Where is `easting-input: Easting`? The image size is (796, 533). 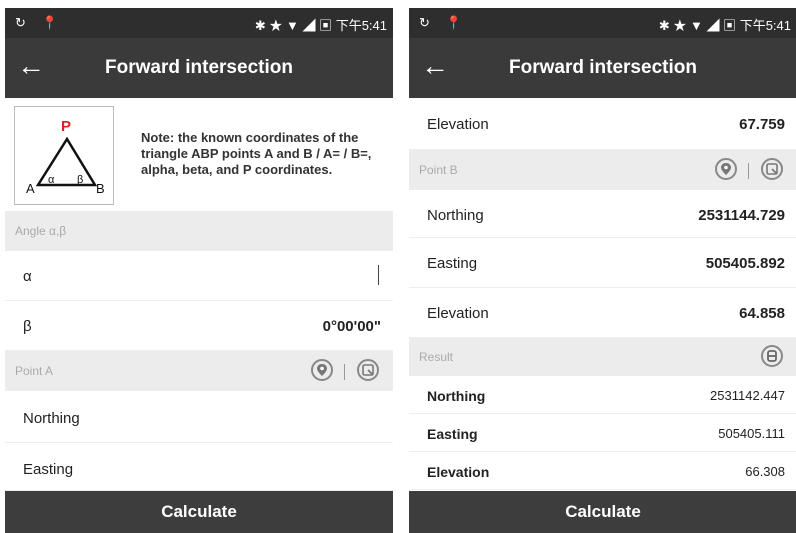 easting-input: Easting is located at coordinates (199, 467).